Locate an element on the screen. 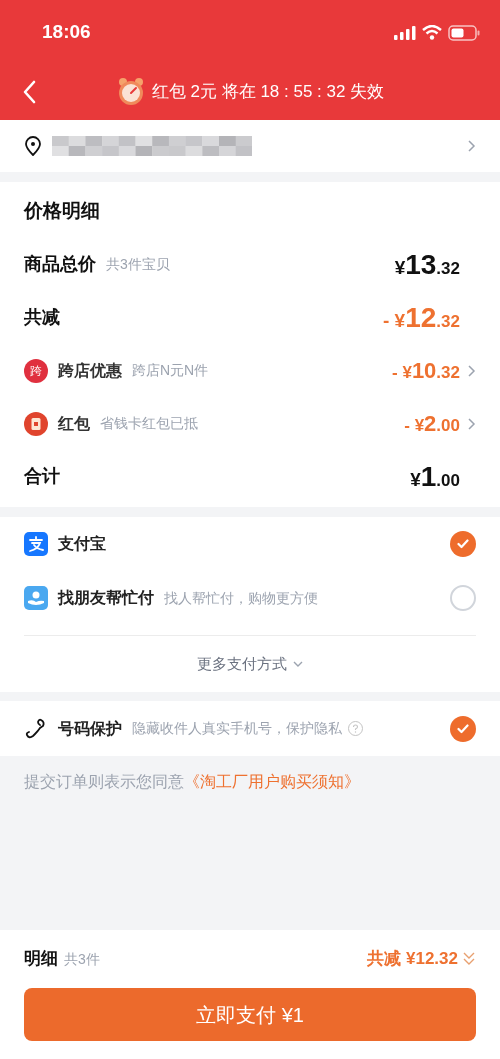  detail-label: 明细 is located at coordinates (41, 959).